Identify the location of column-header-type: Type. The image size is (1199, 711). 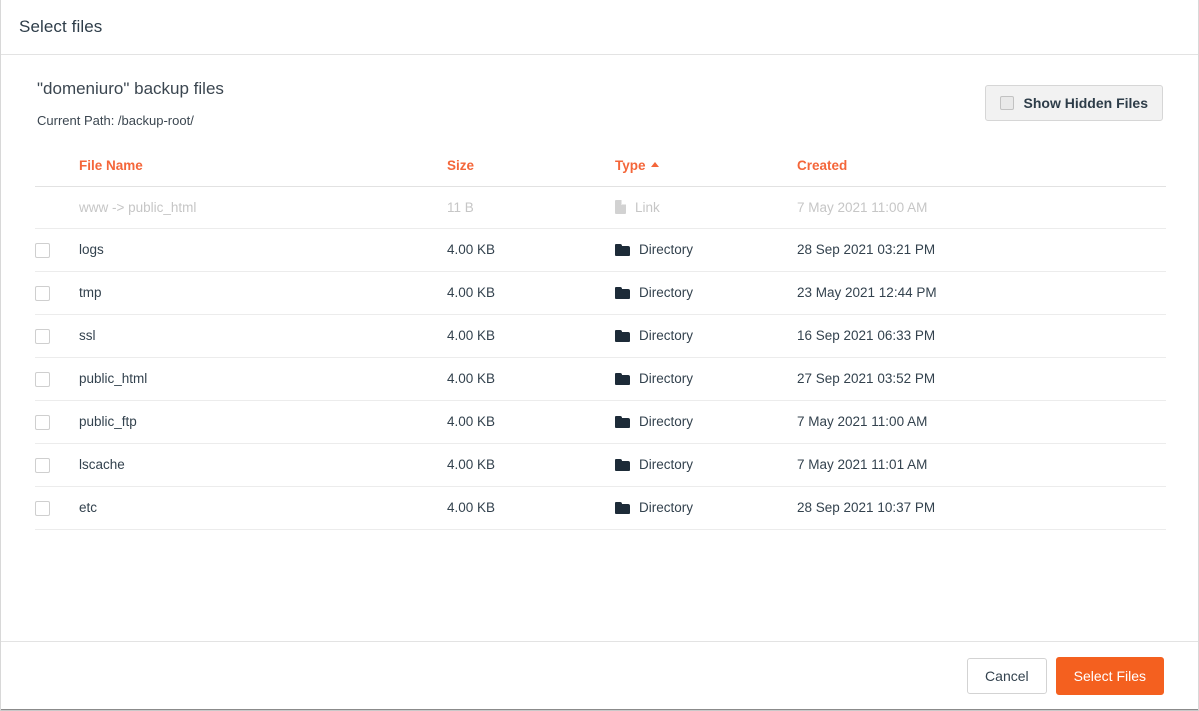
(706, 168).